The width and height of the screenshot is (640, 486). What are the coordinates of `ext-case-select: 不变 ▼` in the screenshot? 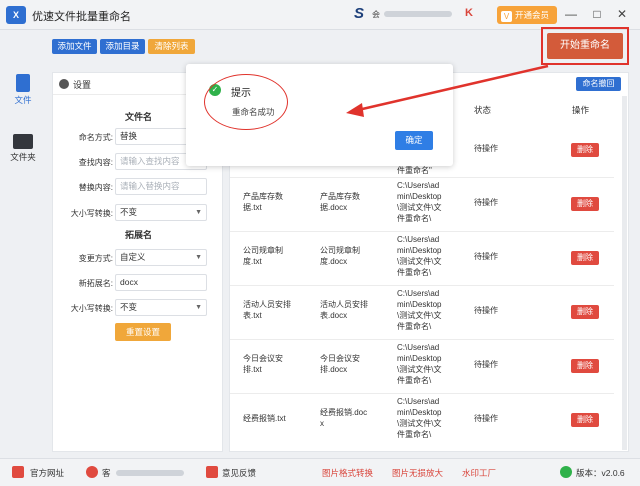 It's located at (161, 307).